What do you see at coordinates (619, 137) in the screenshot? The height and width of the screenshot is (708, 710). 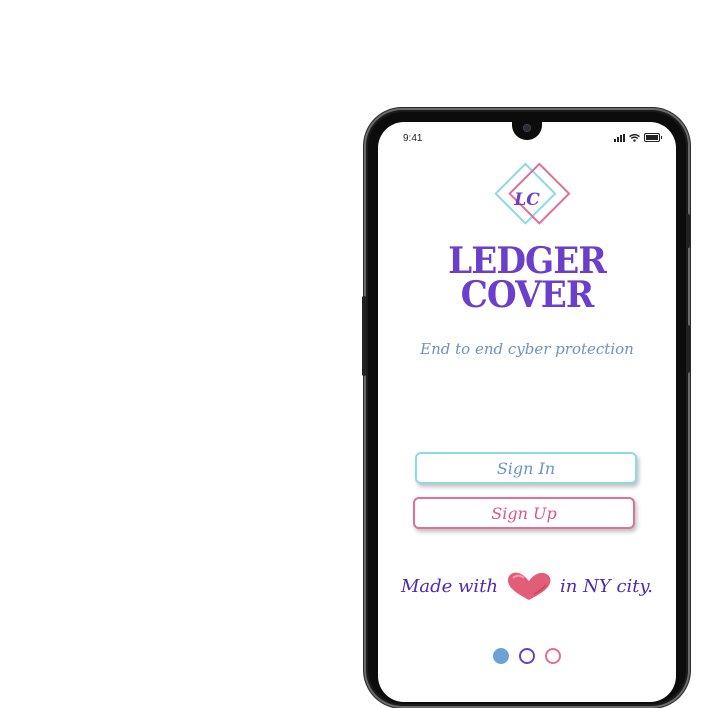 I see `signal-icon` at bounding box center [619, 137].